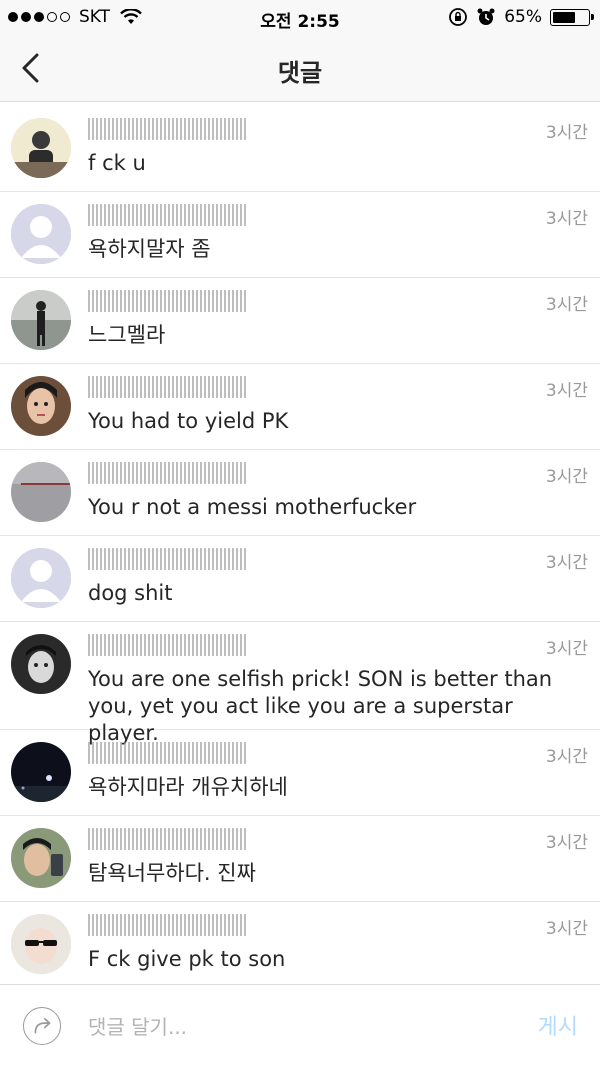 This screenshot has width=600, height=1067. Describe the element at coordinates (486, 16) in the screenshot. I see `alarm-icon` at that location.